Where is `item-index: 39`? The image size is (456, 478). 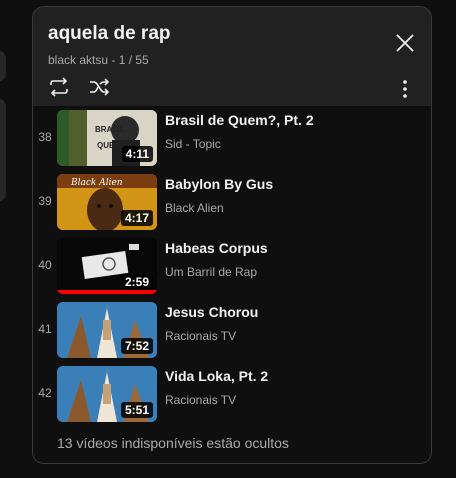 item-index: 39 is located at coordinates (45, 201).